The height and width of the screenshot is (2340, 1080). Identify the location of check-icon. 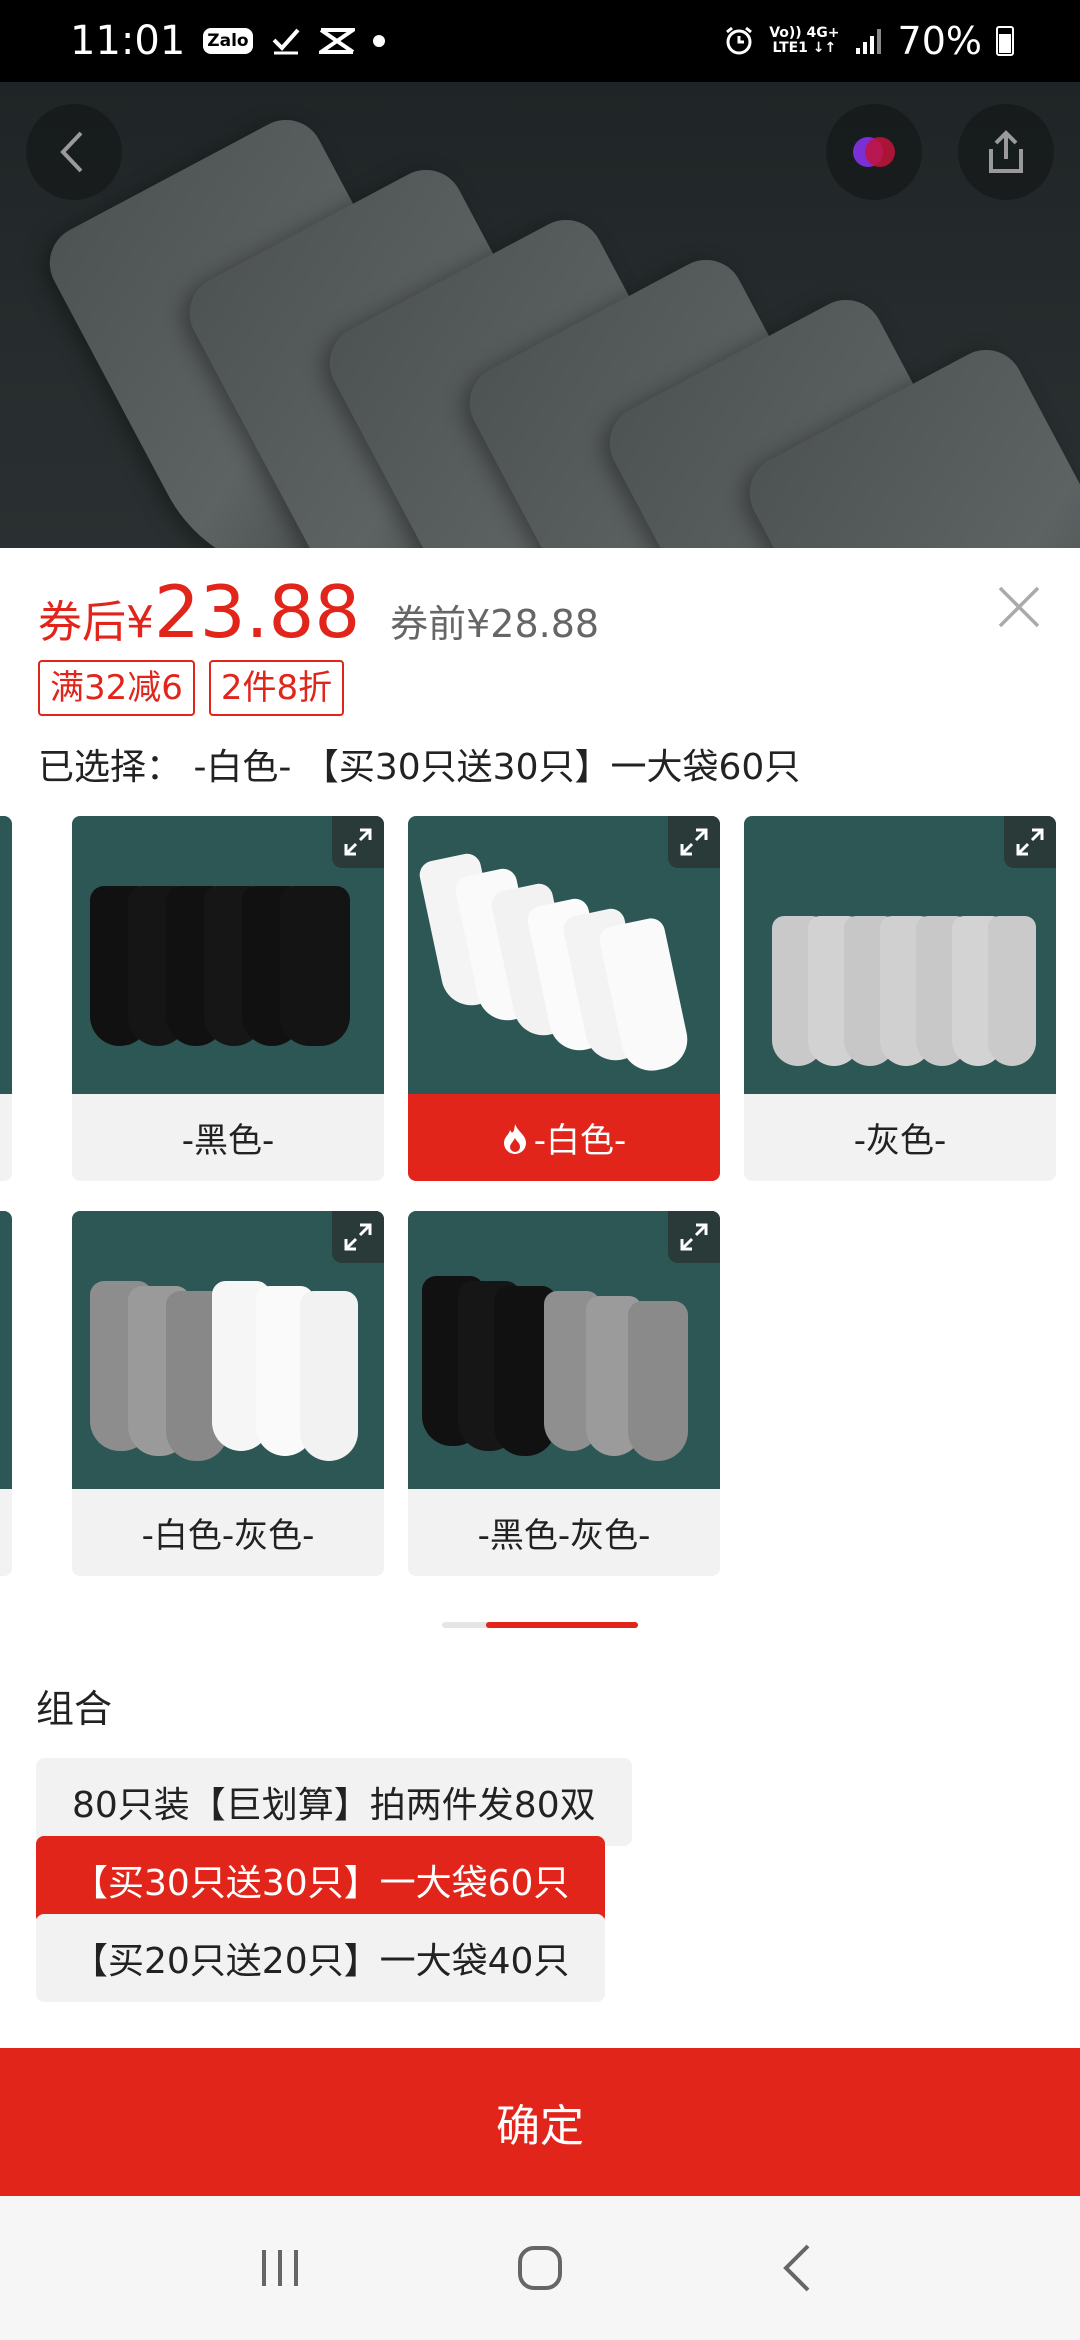
(286, 41).